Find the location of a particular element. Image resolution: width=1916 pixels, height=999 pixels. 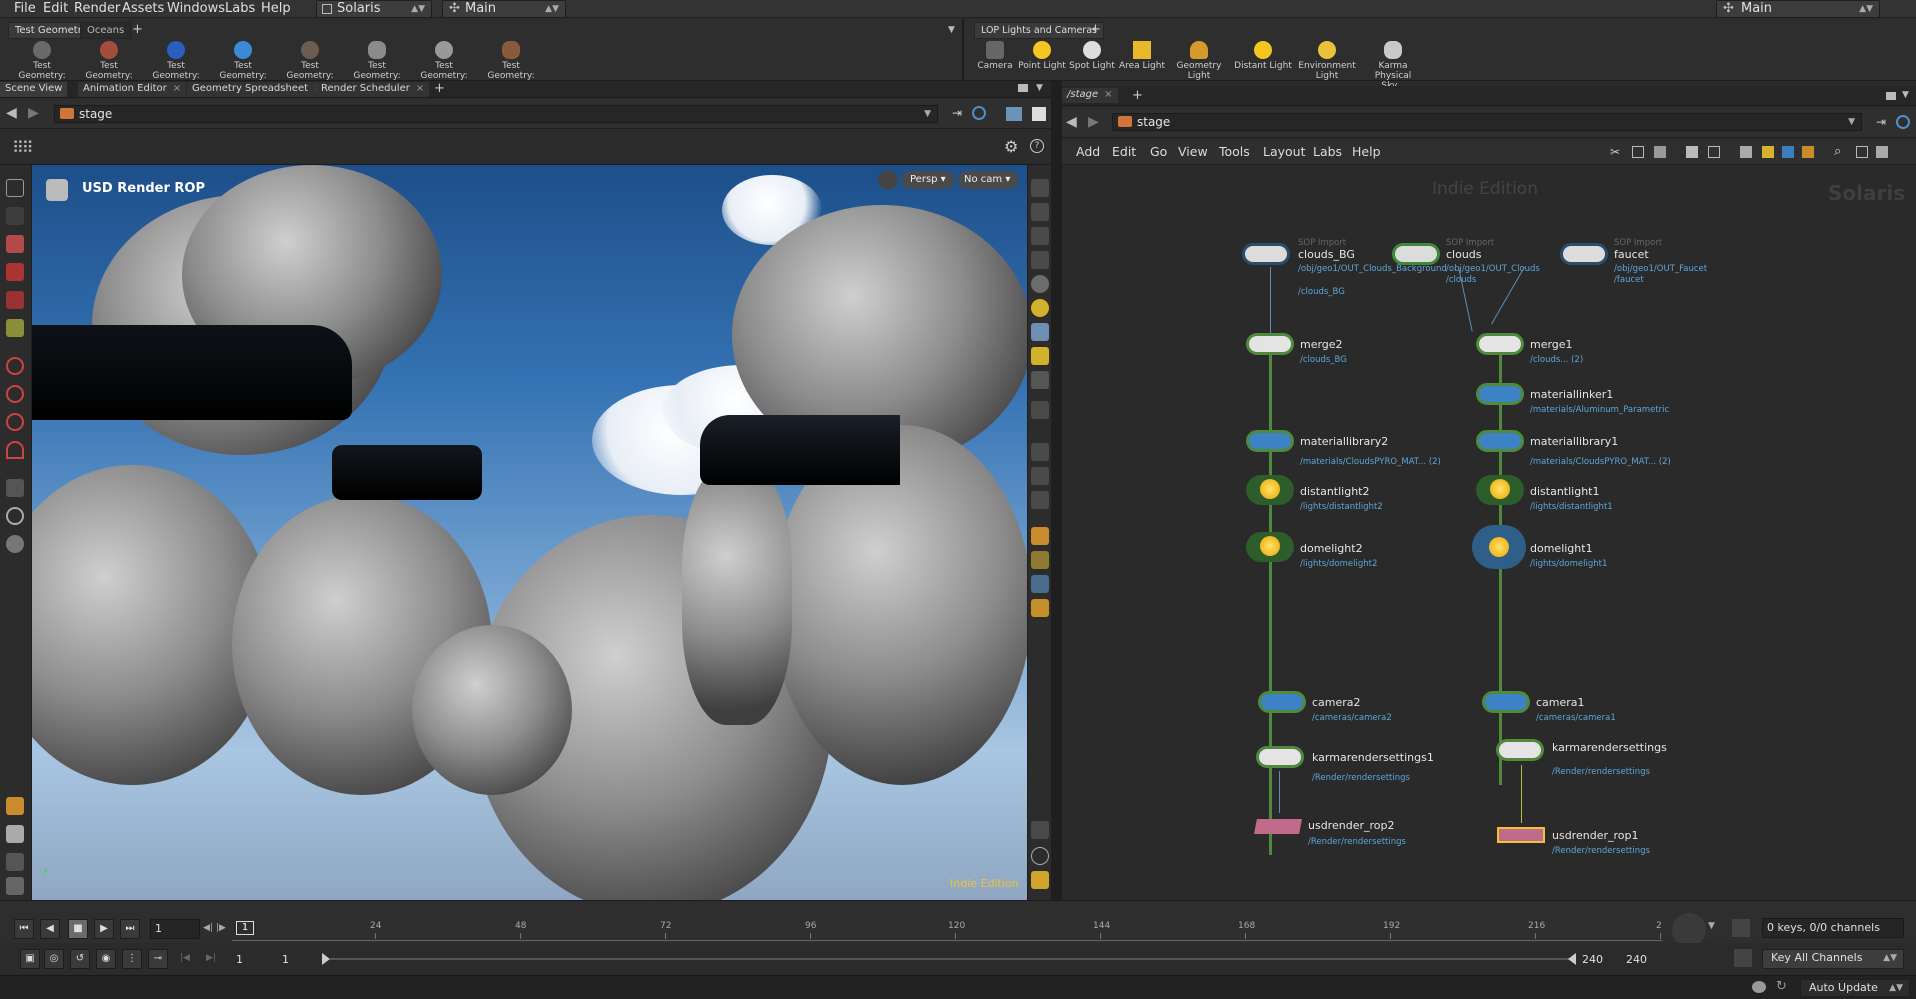

shelf-menu-icon: ▼ is located at coordinates (951, 30).